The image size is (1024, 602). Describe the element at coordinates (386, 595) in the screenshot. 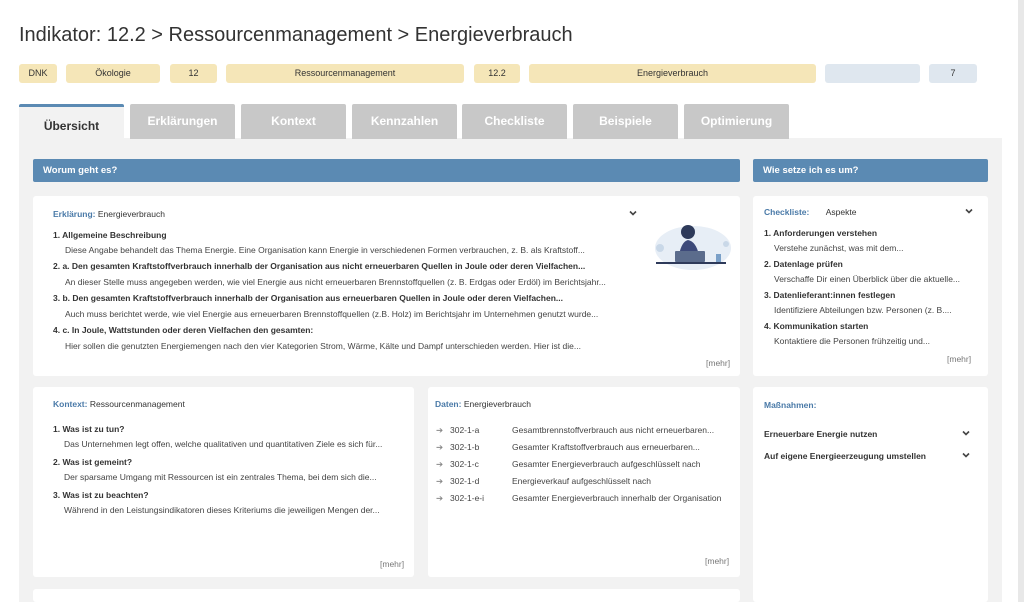

I see `bottom-card` at that location.